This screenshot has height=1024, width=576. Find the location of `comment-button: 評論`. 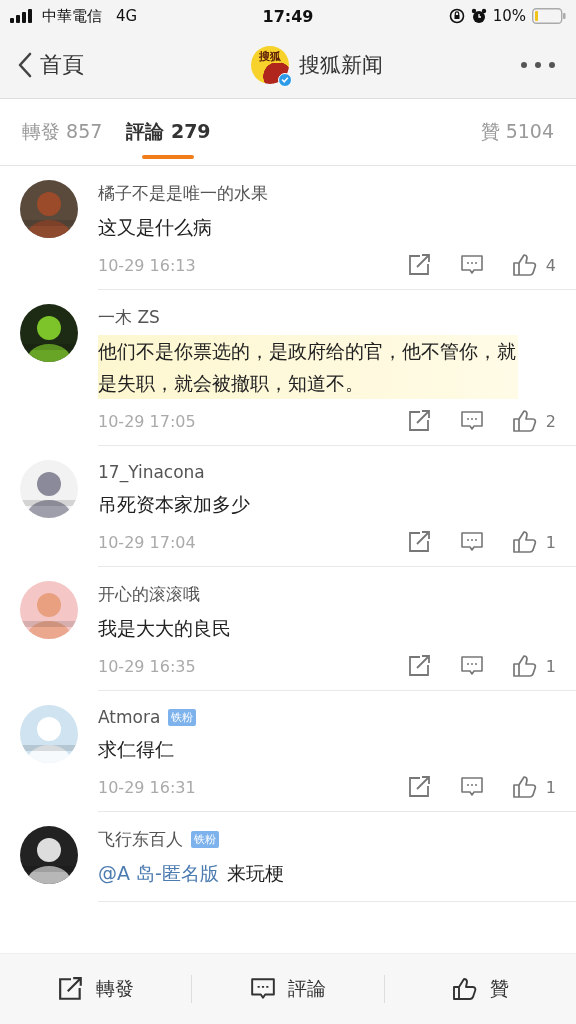

comment-button: 評論 is located at coordinates (288, 989).